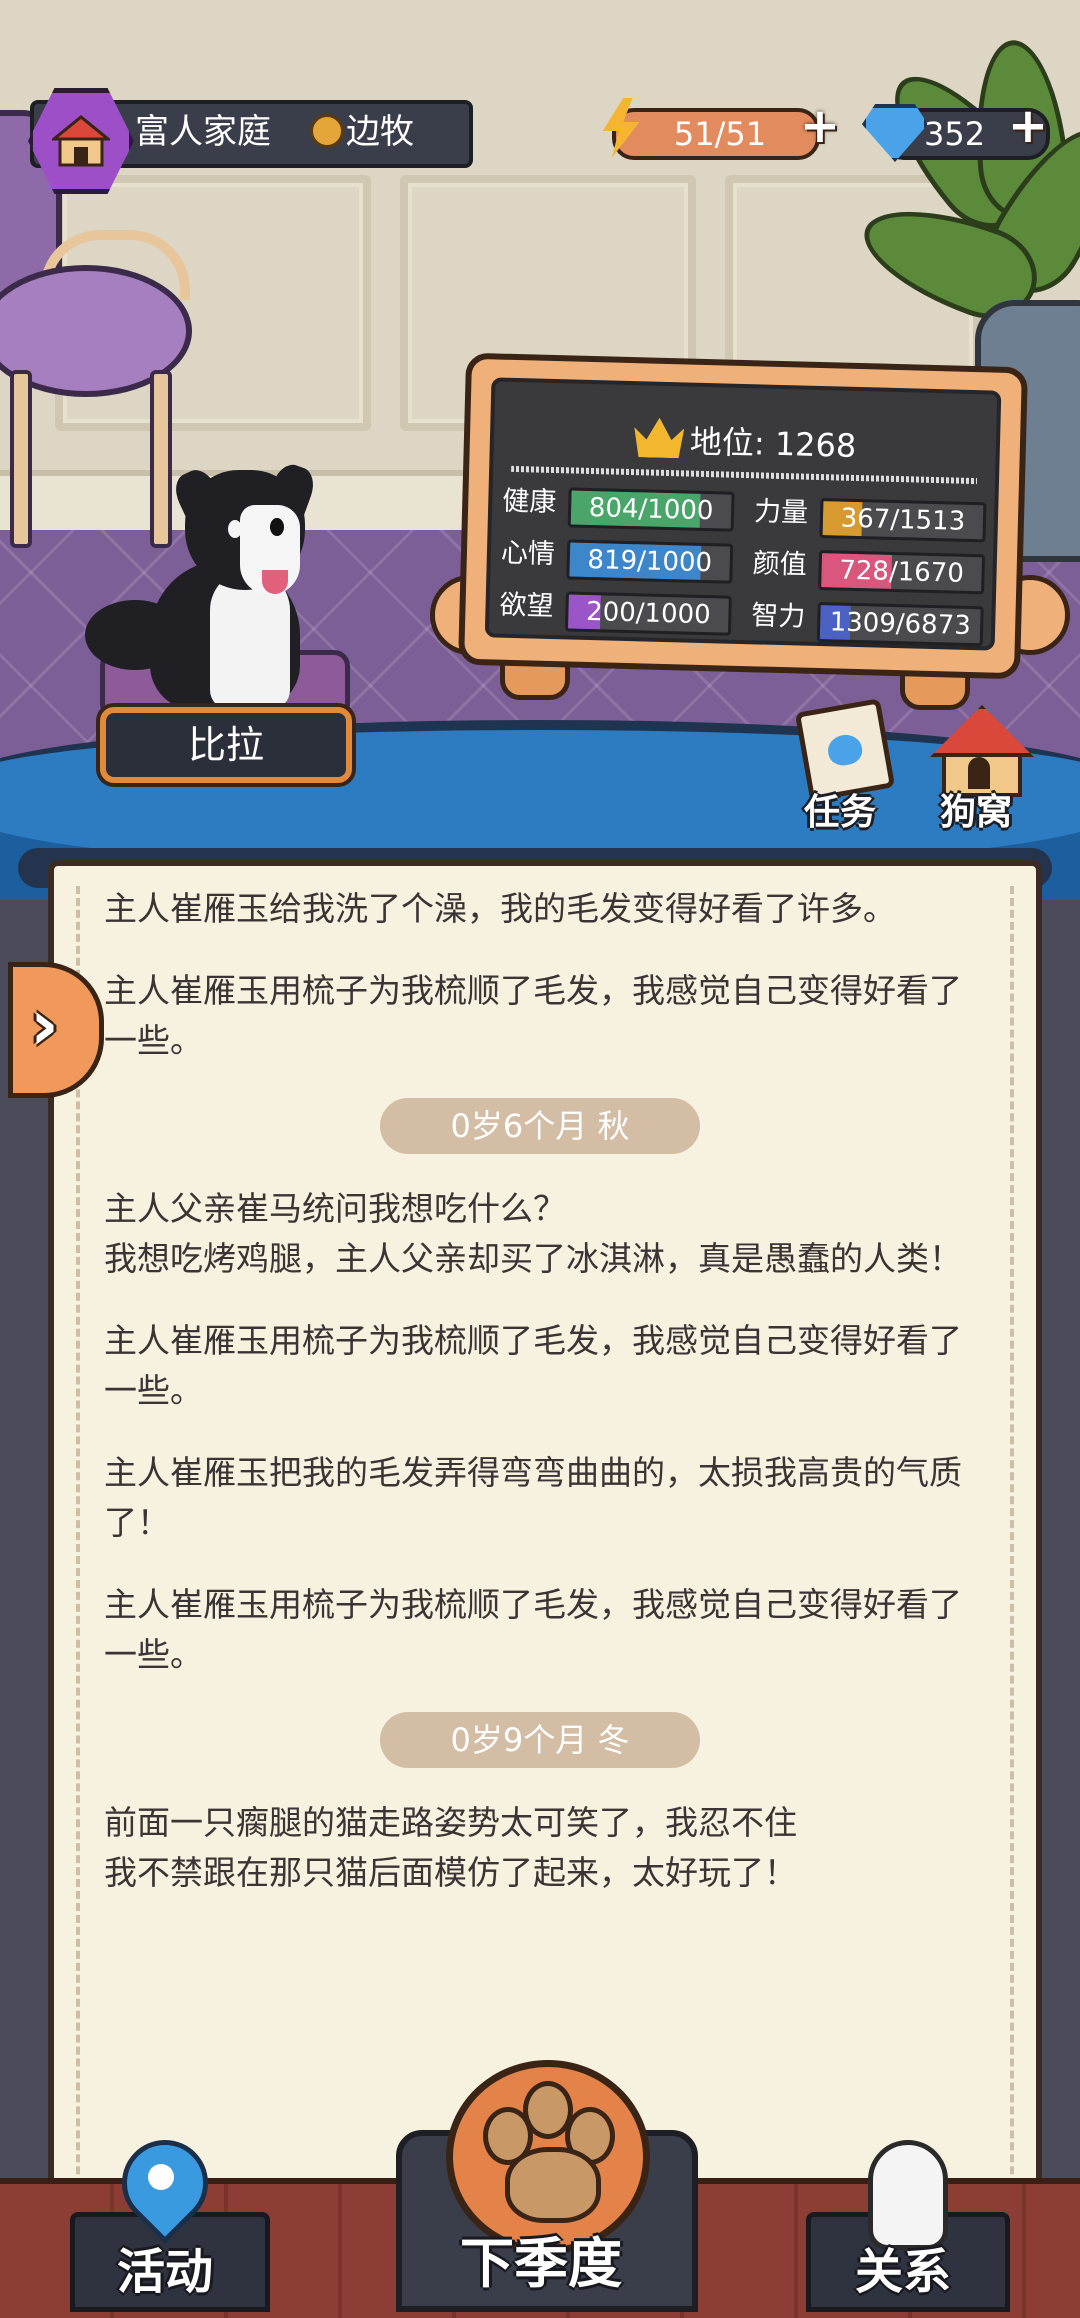  Describe the element at coordinates (1028, 126) in the screenshot. I see `add-gems-button: +` at that location.